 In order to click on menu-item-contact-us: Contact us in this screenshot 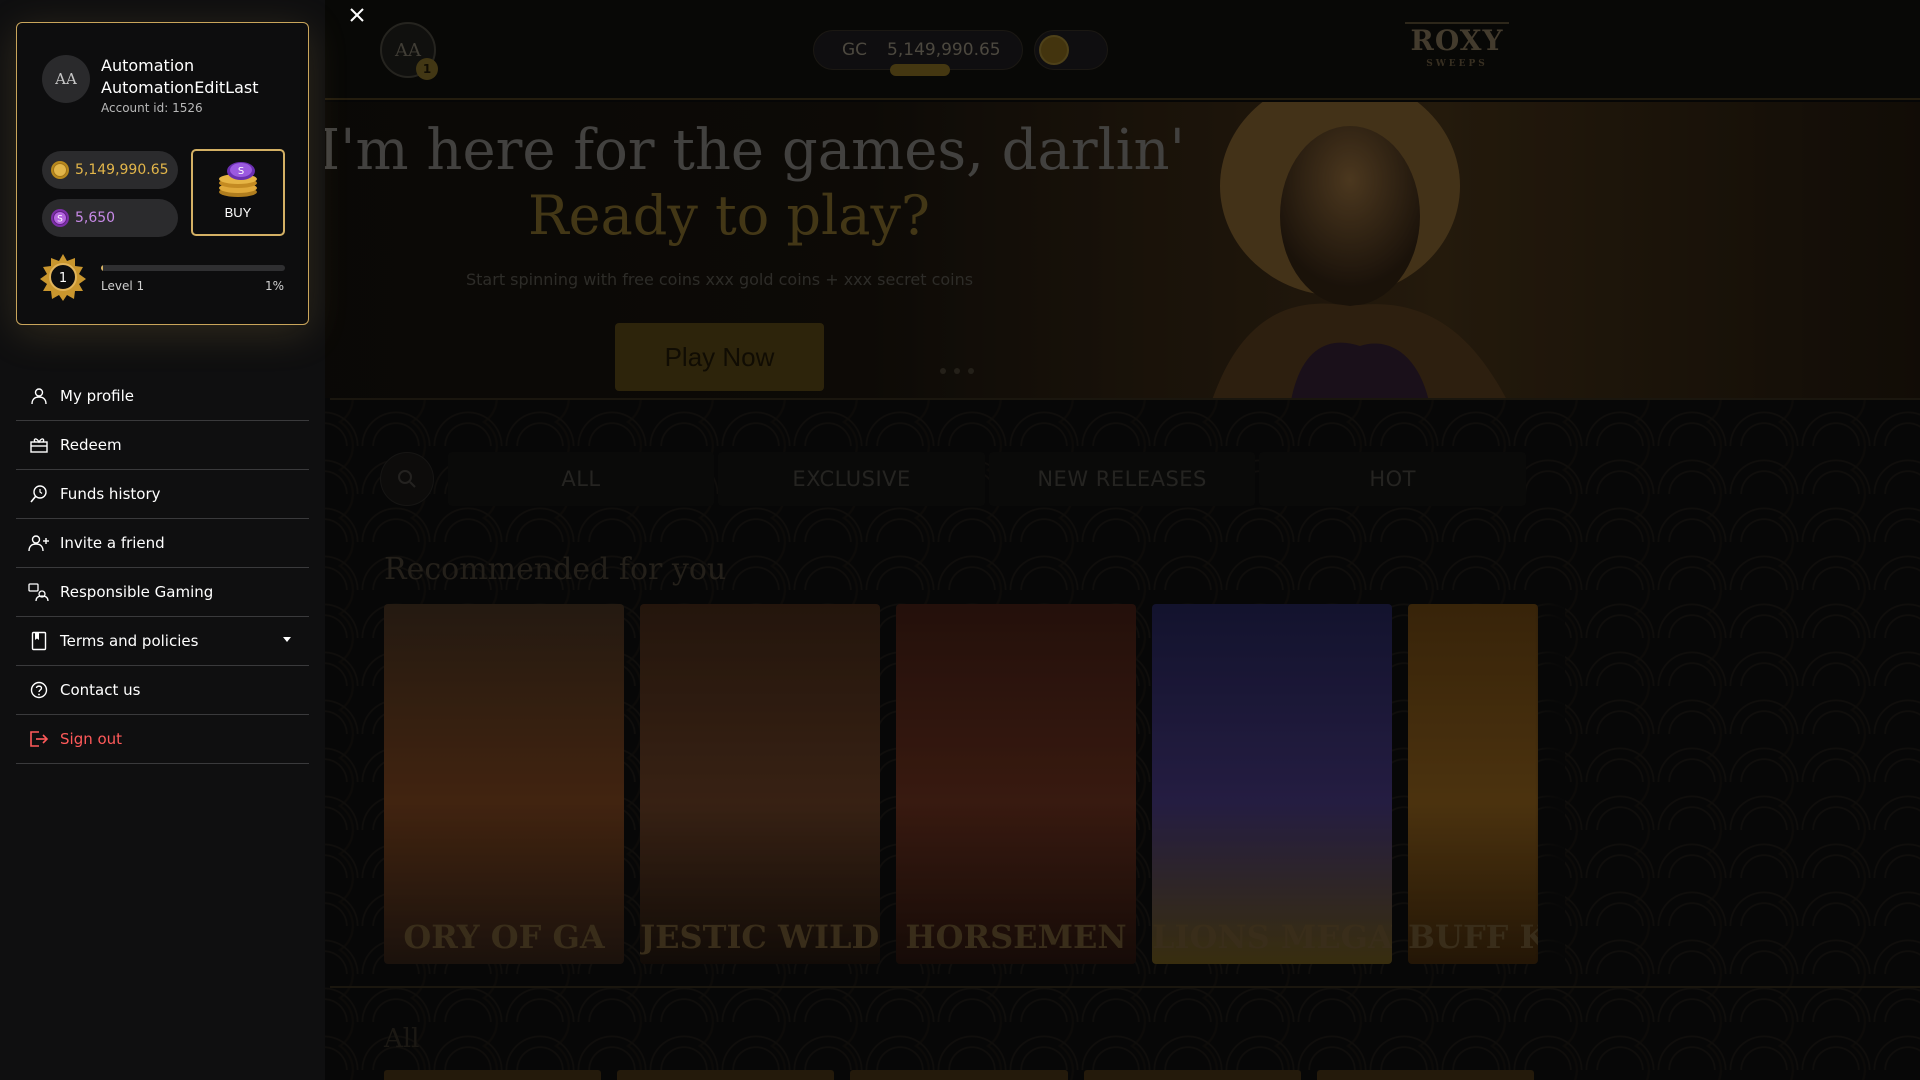, I will do `click(162, 690)`.